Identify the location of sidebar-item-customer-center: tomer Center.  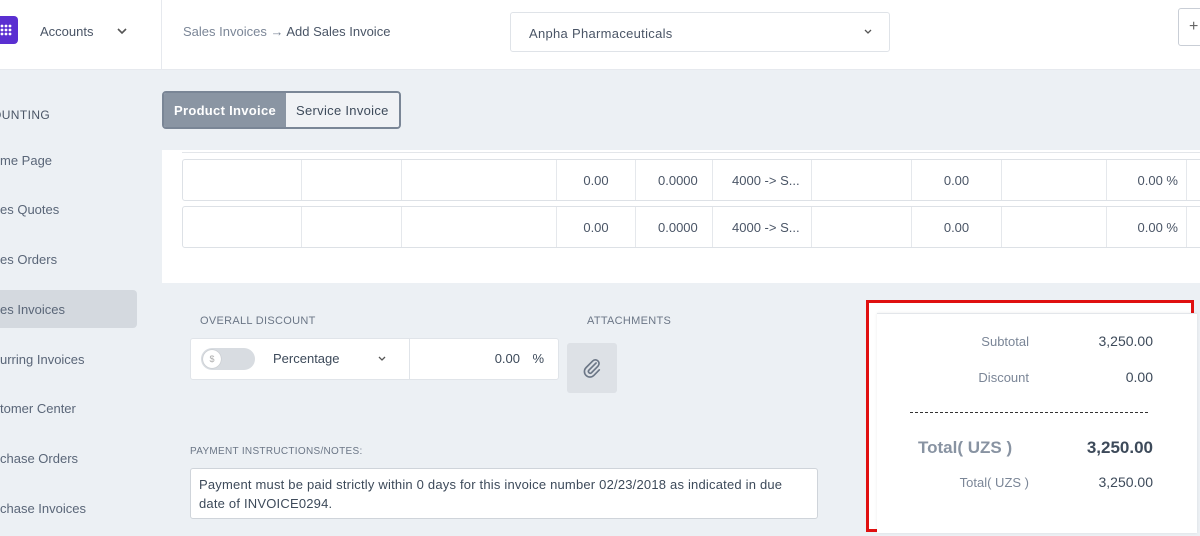
(68, 408).